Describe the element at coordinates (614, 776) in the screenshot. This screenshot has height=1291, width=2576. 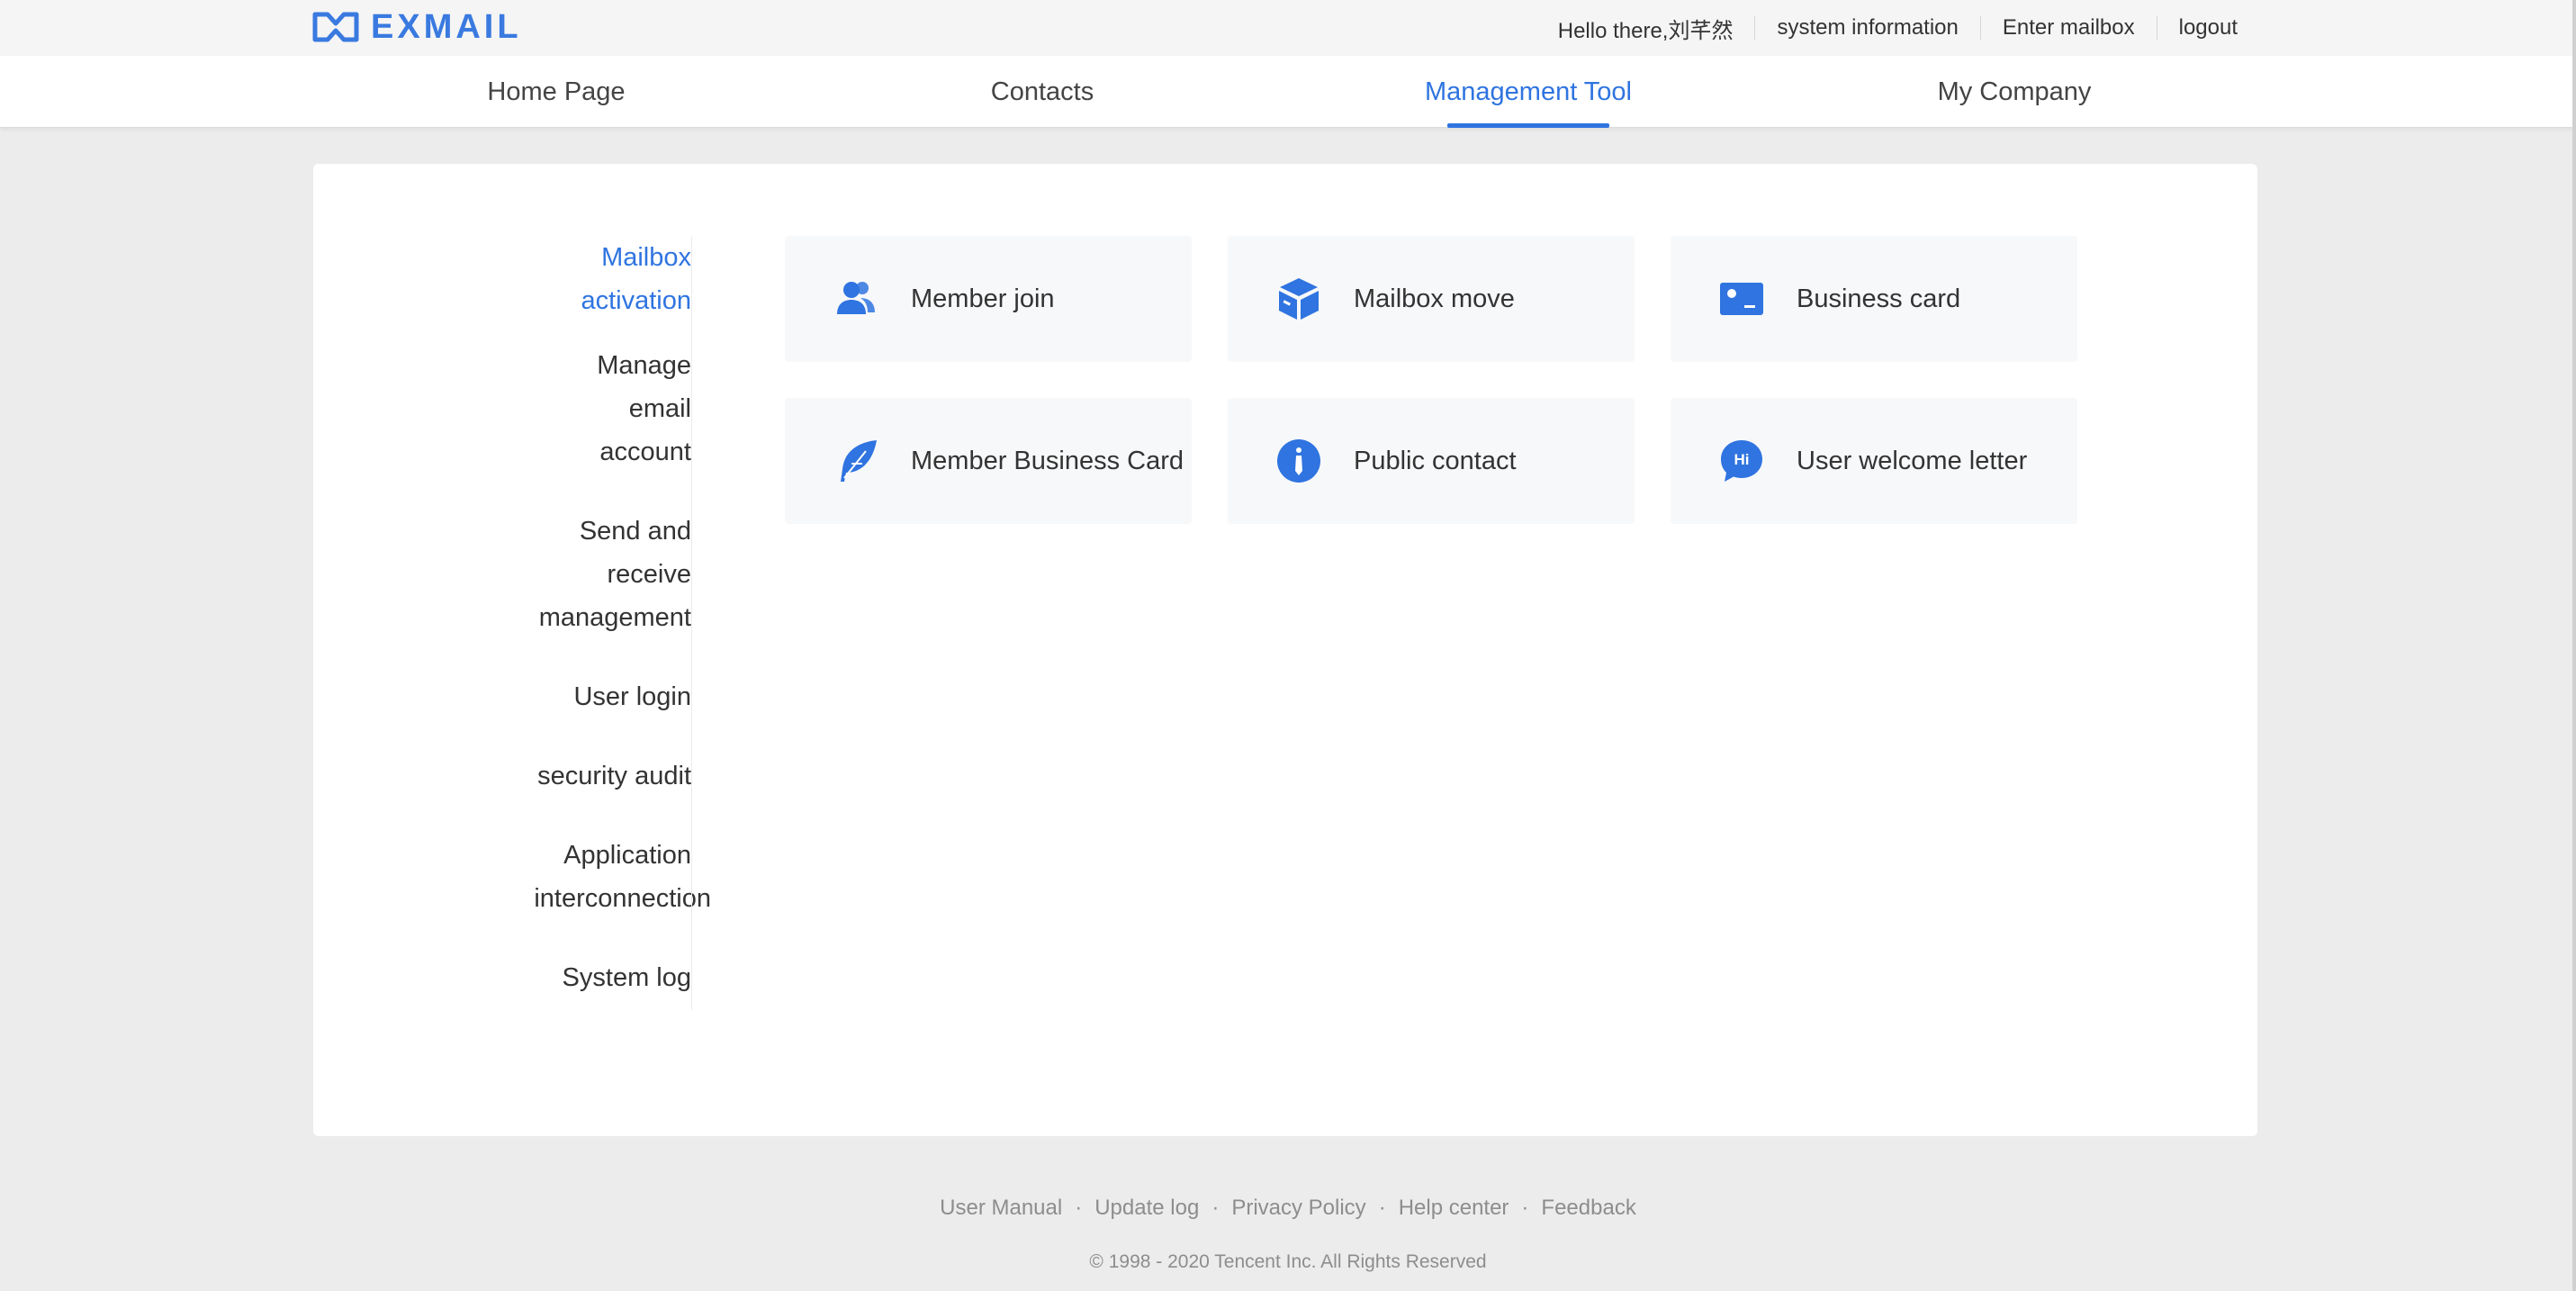
I see `sidebar-item-label: security audit` at that location.